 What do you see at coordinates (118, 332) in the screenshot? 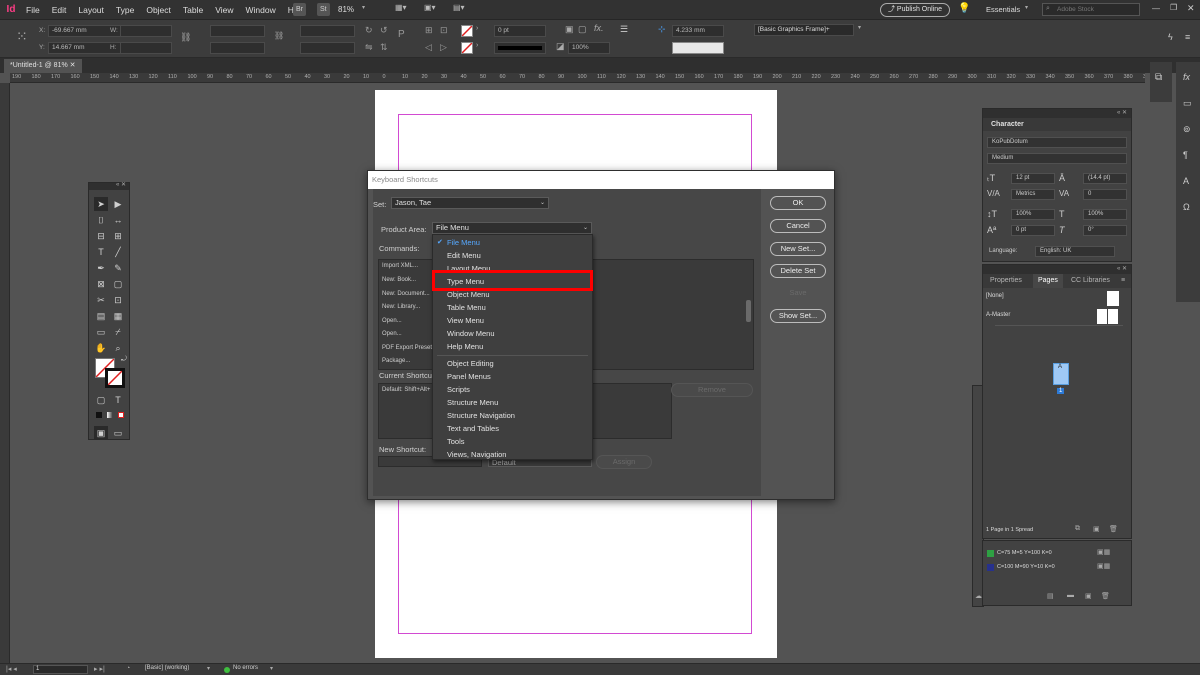
I see `eyedropper-tool-icon: ⌿` at bounding box center [118, 332].